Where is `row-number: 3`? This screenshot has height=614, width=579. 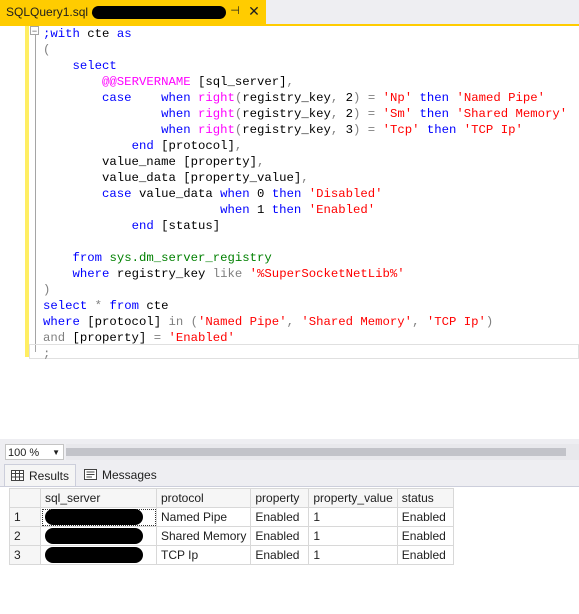
row-number: 3 is located at coordinates (25, 555).